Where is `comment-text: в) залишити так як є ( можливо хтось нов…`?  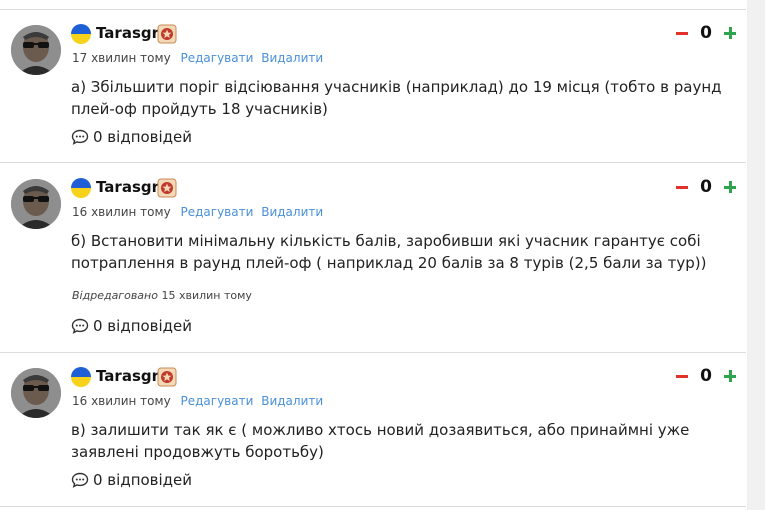
comment-text: в) залишити так як є ( можливо хтось нов… is located at coordinates (380, 441).